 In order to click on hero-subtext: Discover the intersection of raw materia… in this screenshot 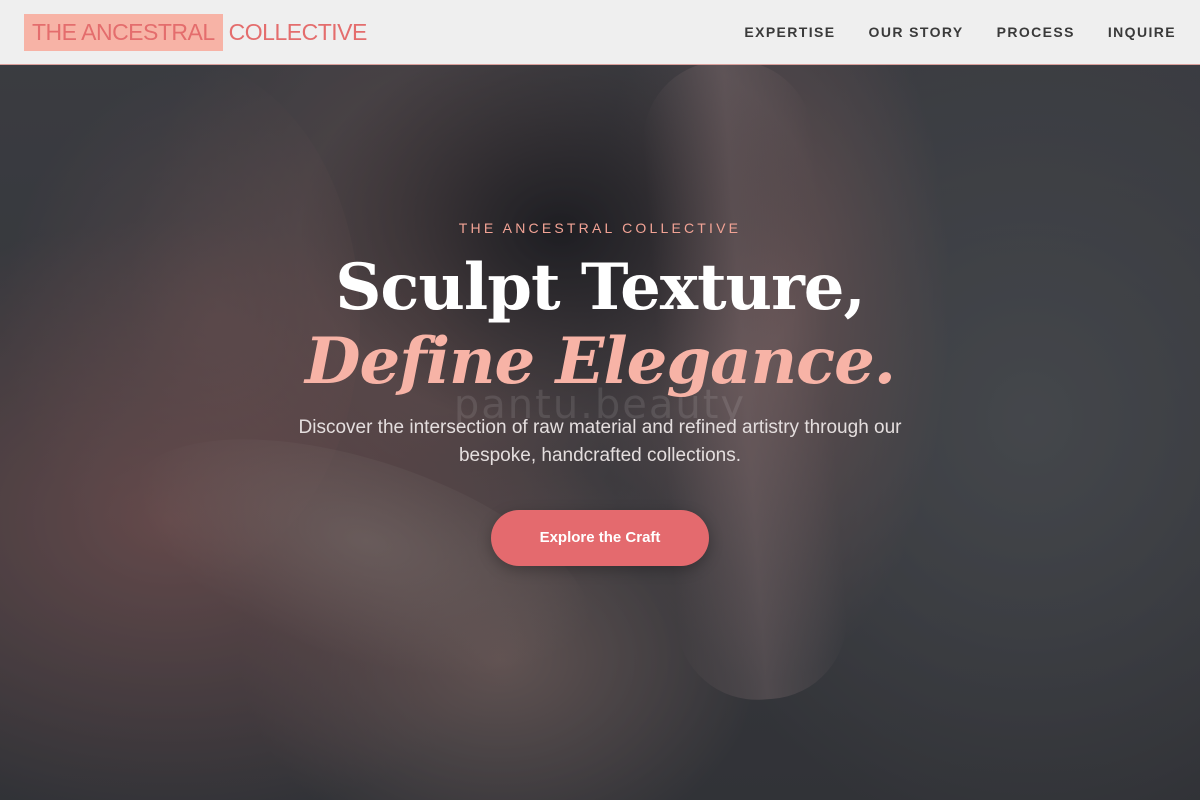, I will do `click(600, 441)`.